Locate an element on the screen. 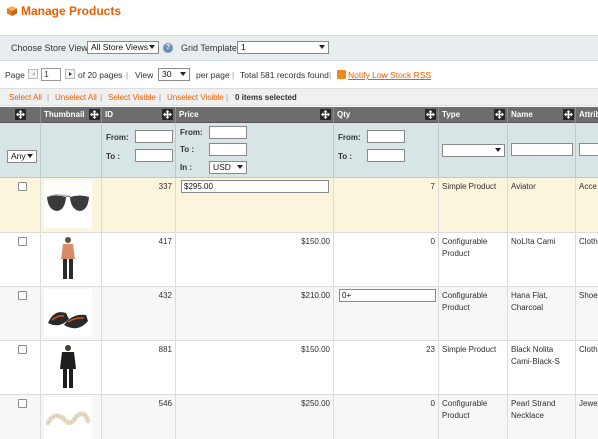 The height and width of the screenshot is (439, 598). product-id: 881 is located at coordinates (165, 349).